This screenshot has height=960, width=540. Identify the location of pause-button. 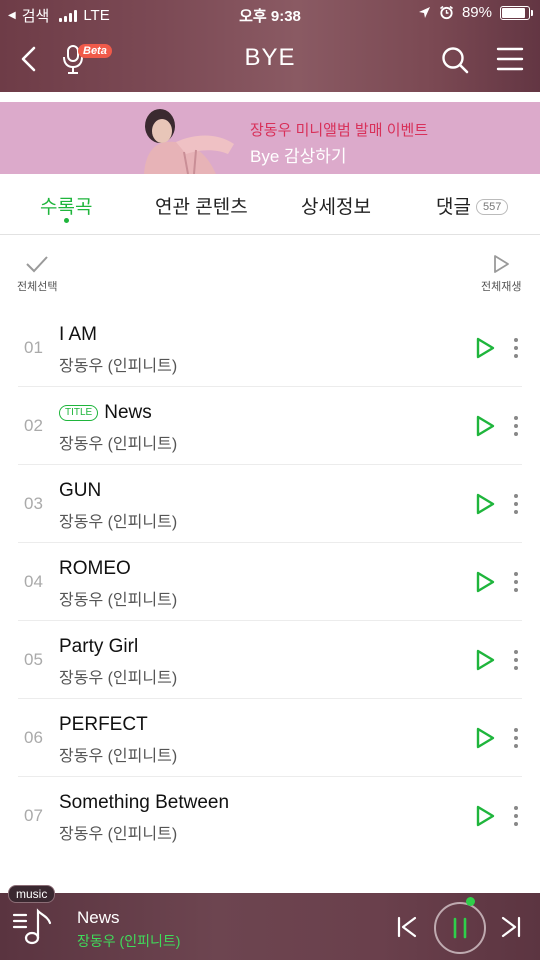
(460, 925).